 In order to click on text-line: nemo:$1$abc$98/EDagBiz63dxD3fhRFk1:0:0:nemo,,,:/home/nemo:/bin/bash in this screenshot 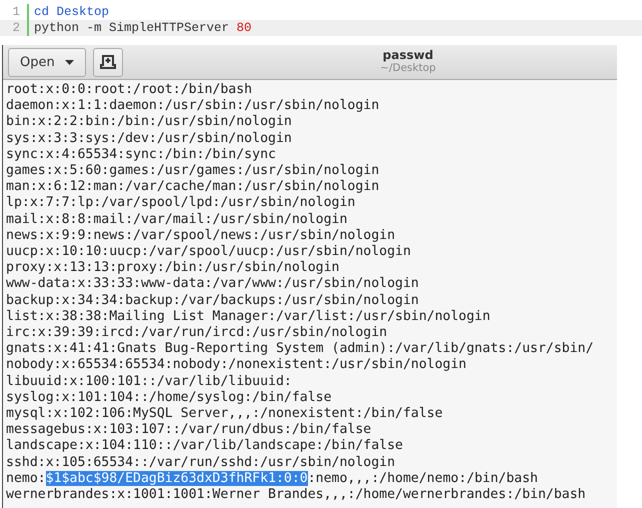, I will do `click(272, 479)`.